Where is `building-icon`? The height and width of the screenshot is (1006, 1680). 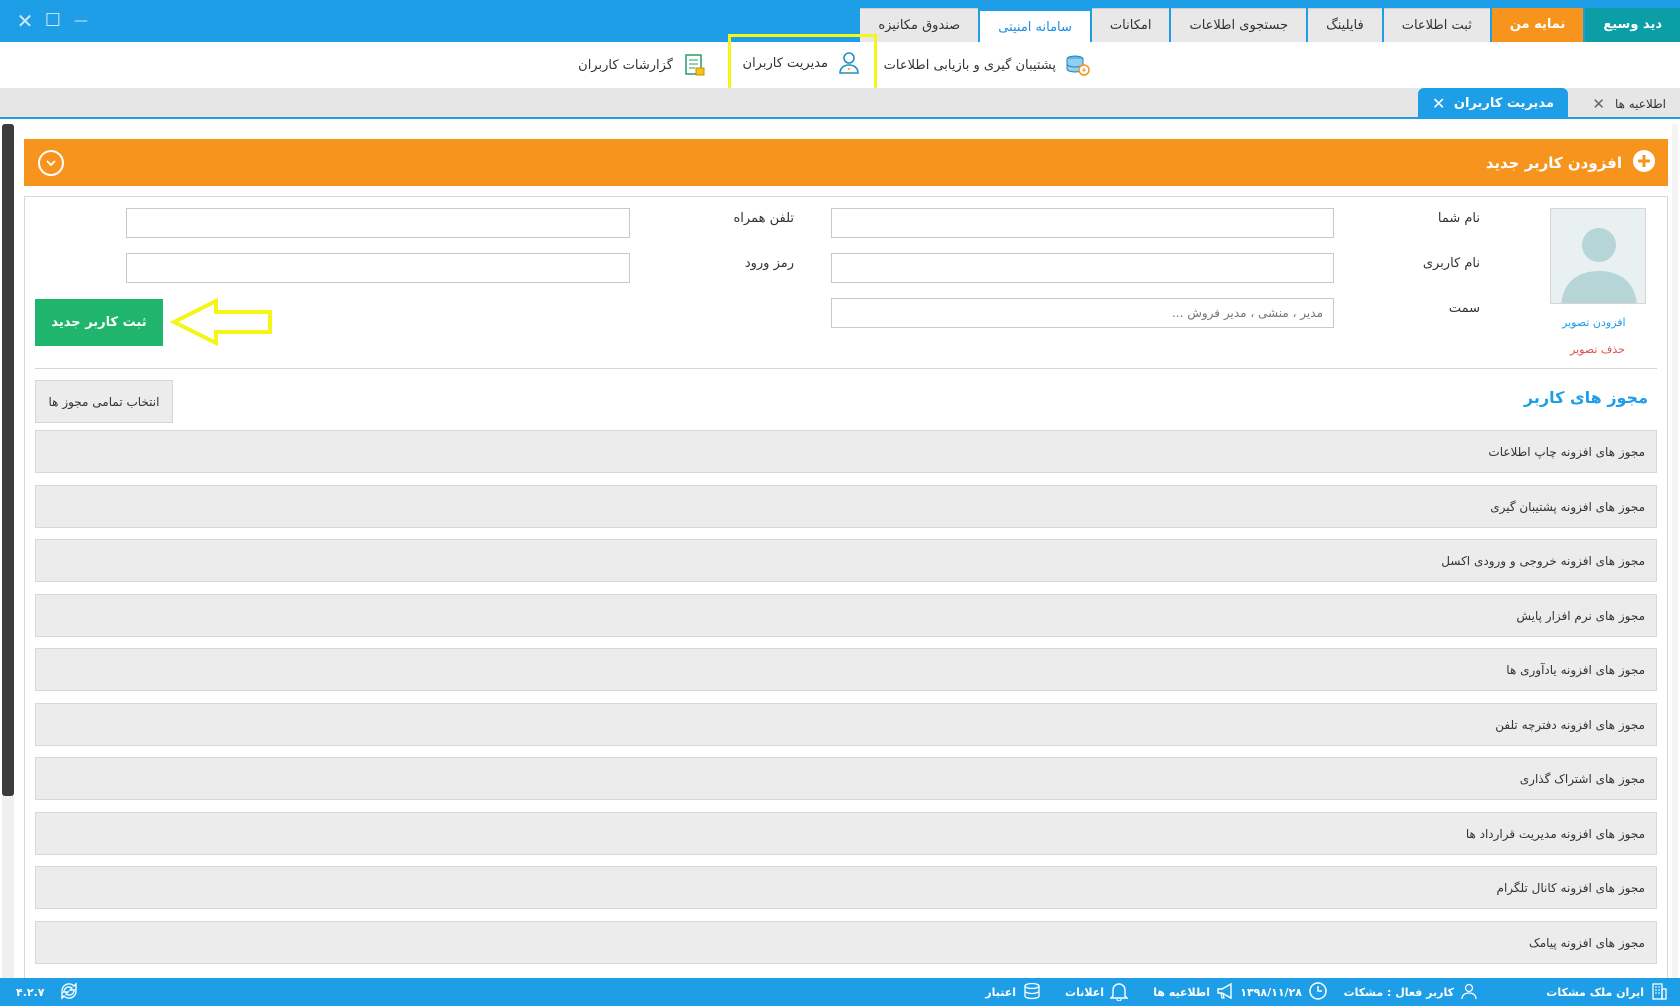 building-icon is located at coordinates (1659, 992).